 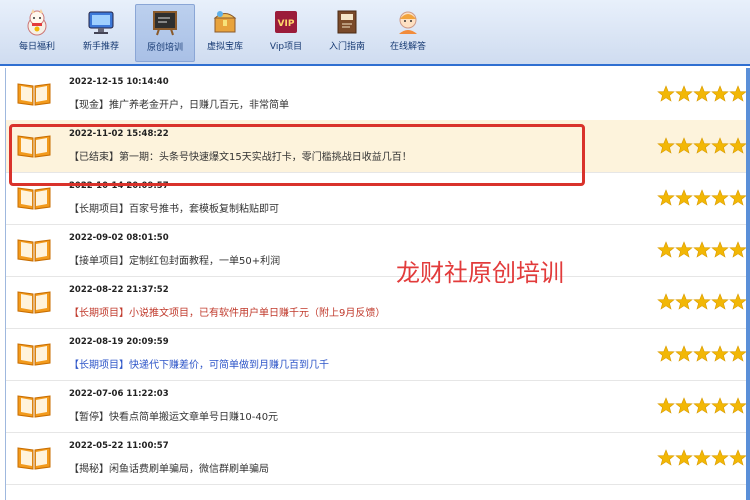 What do you see at coordinates (377, 458) in the screenshot?
I see `list-item: 2022-05-22 11:00:57 【揭秘】闲鱼话费刷单骗局，微信群刷单骗局` at bounding box center [377, 458].